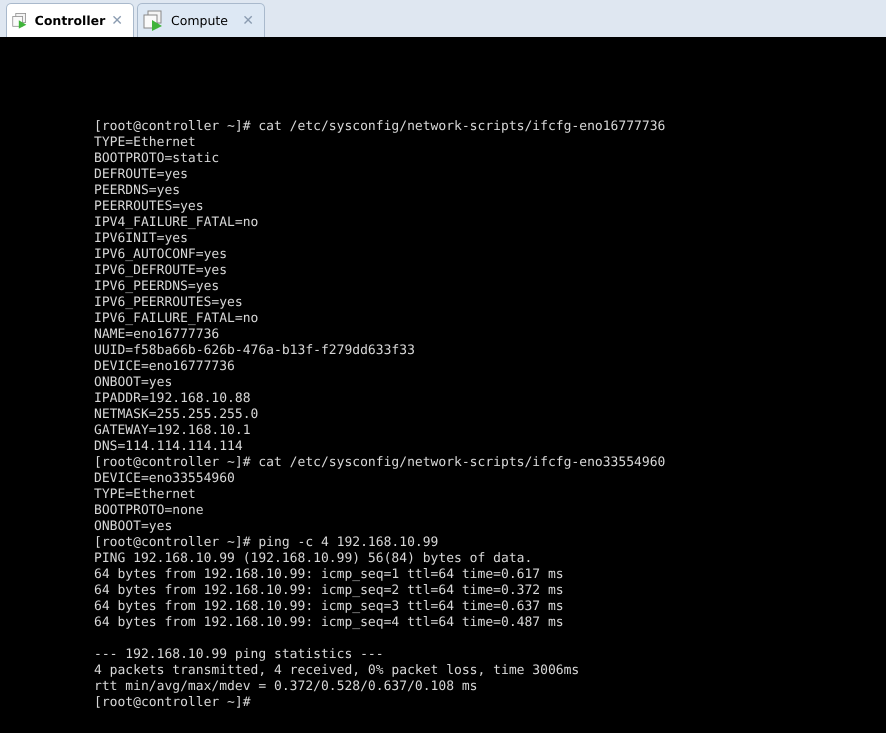 This screenshot has height=733, width=886. I want to click on terminal-line: IPV6INIT=yes, so click(141, 239).